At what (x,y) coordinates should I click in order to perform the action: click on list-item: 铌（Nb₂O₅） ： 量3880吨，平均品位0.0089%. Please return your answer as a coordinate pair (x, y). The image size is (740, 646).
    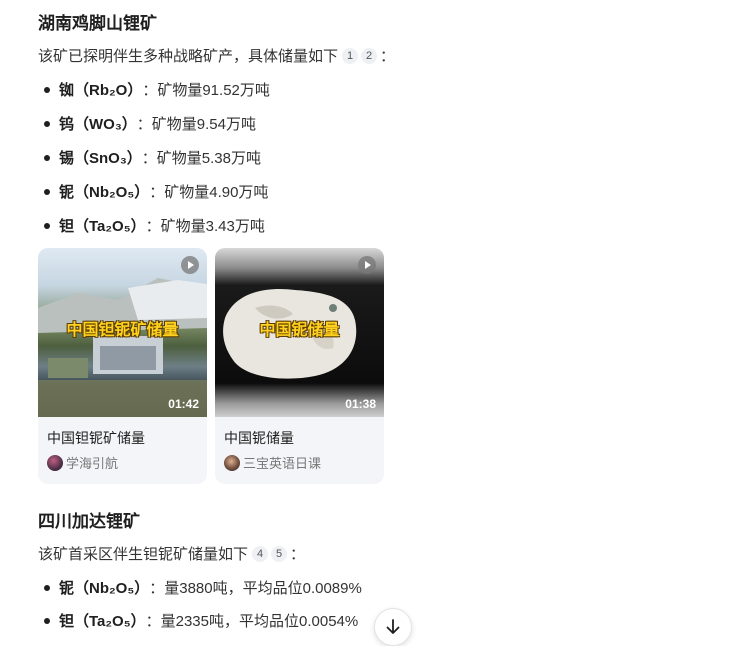
    Looking at the image, I should click on (203, 587).